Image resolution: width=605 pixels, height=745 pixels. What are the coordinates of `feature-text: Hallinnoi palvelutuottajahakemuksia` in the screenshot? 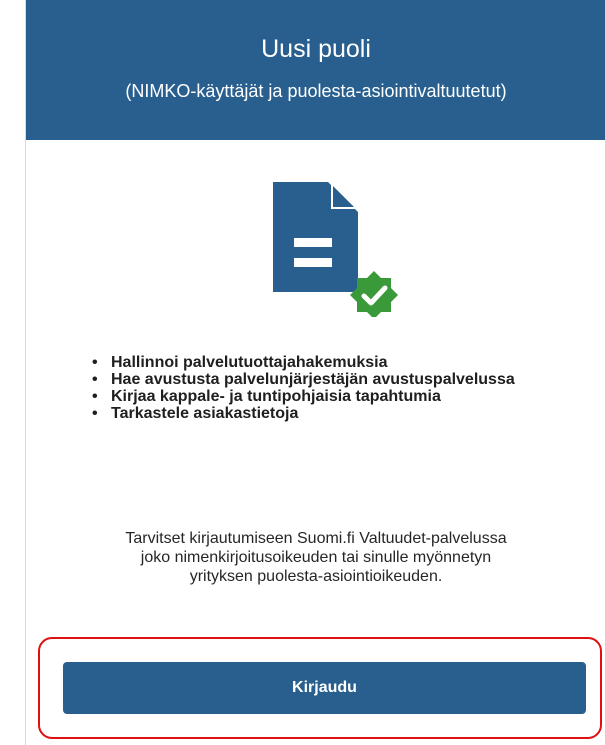 It's located at (249, 362).